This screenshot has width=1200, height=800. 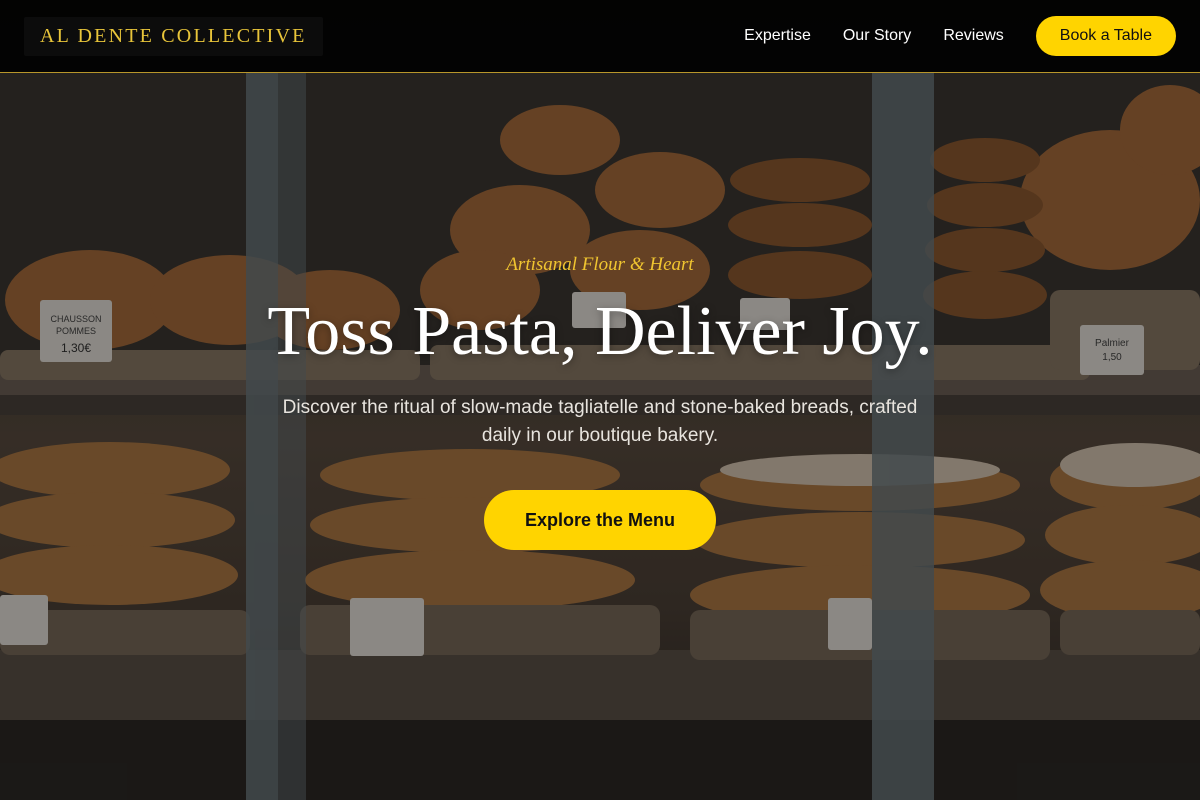 I want to click on nav-link-our-story: Our Story, so click(x=877, y=36).